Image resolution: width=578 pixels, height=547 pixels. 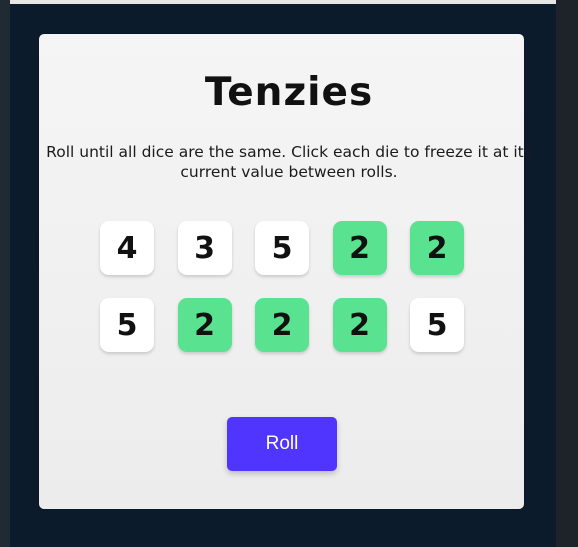 What do you see at coordinates (127, 248) in the screenshot?
I see `die: 4` at bounding box center [127, 248].